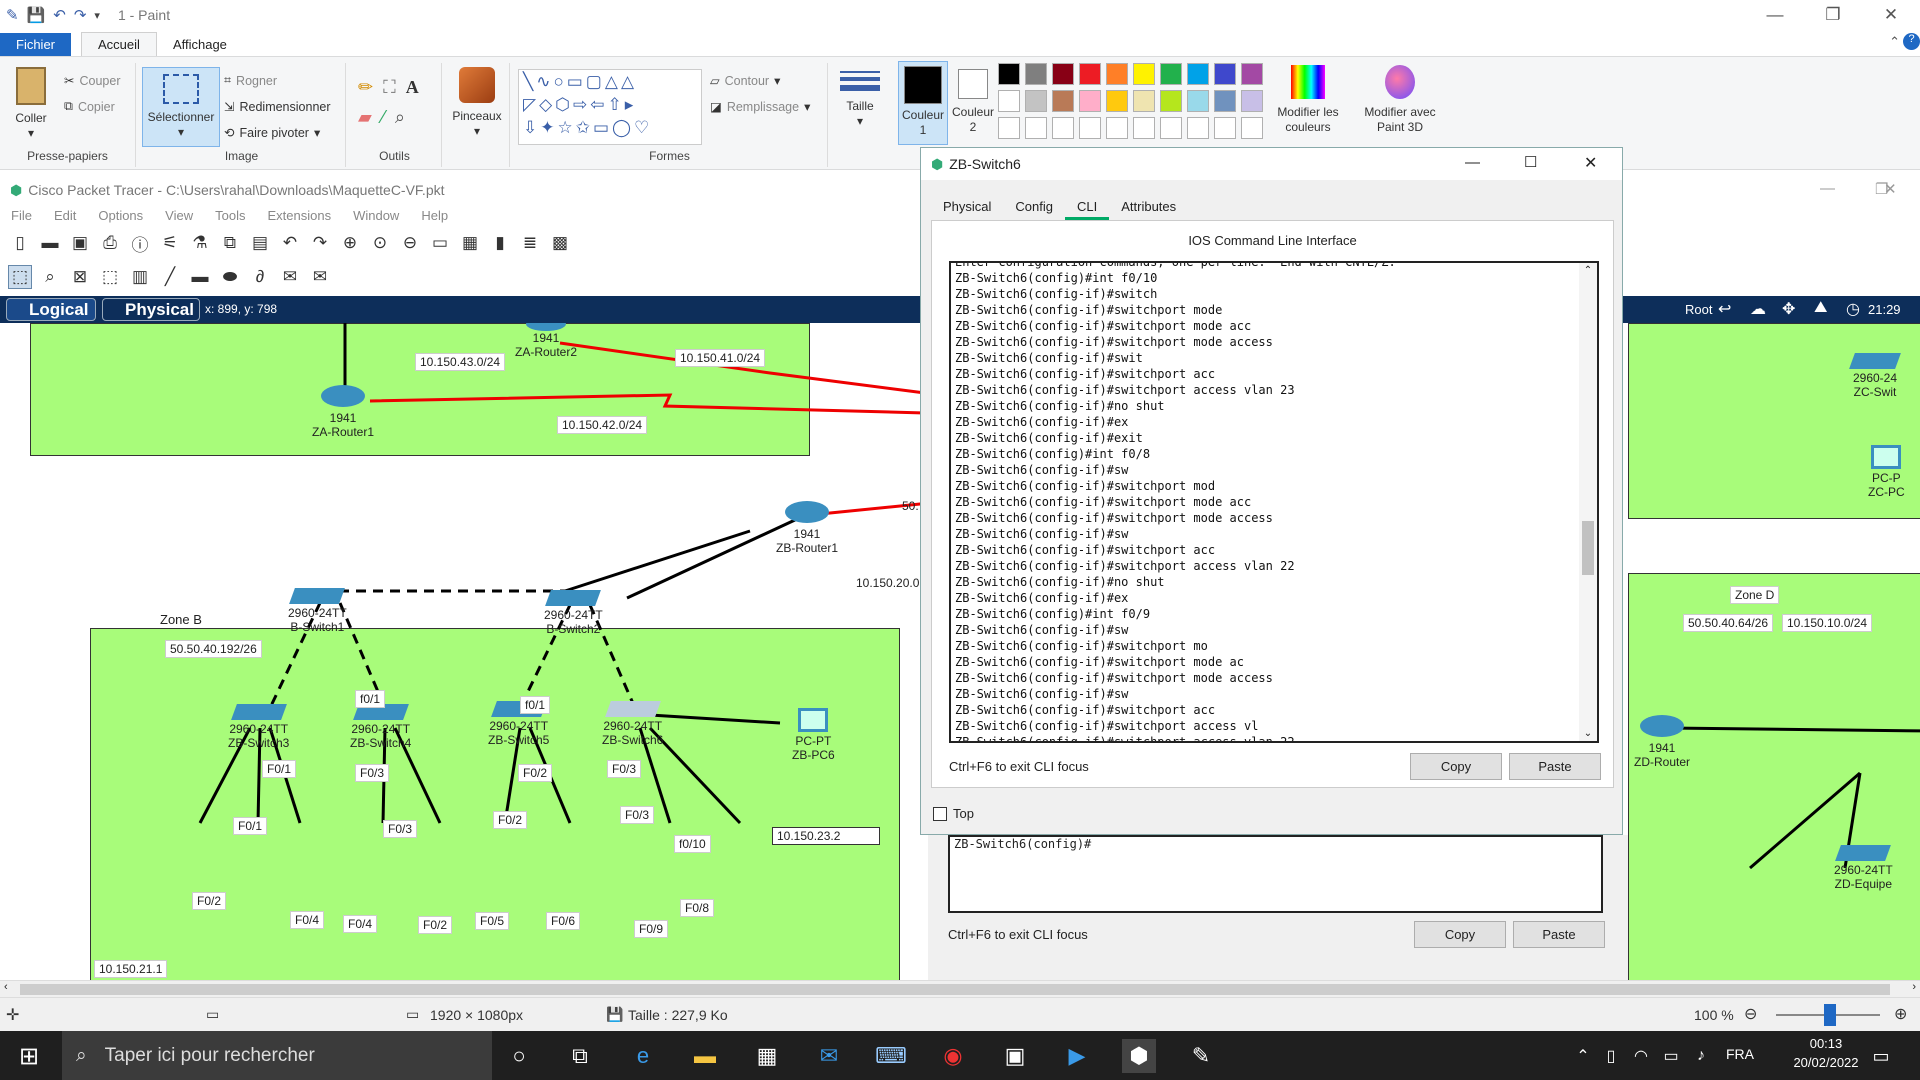  I want to click on zoom-out-icon: ⊖, so click(410, 243).